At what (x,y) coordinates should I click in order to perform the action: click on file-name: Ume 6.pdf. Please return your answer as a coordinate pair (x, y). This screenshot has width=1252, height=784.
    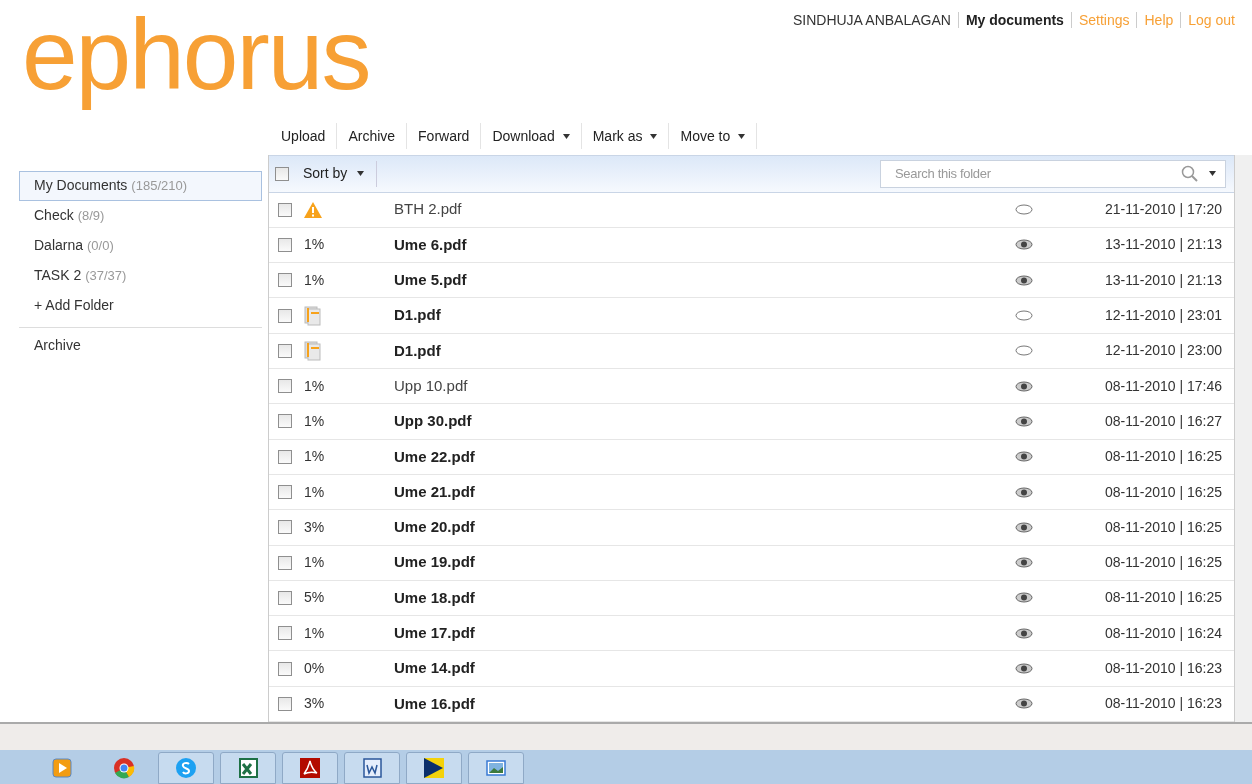
    Looking at the image, I should click on (430, 245).